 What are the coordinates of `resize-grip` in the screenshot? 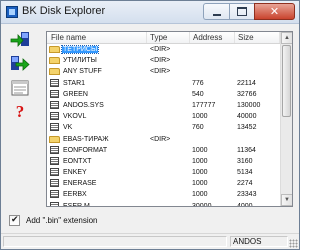 It's located at (293, 243).